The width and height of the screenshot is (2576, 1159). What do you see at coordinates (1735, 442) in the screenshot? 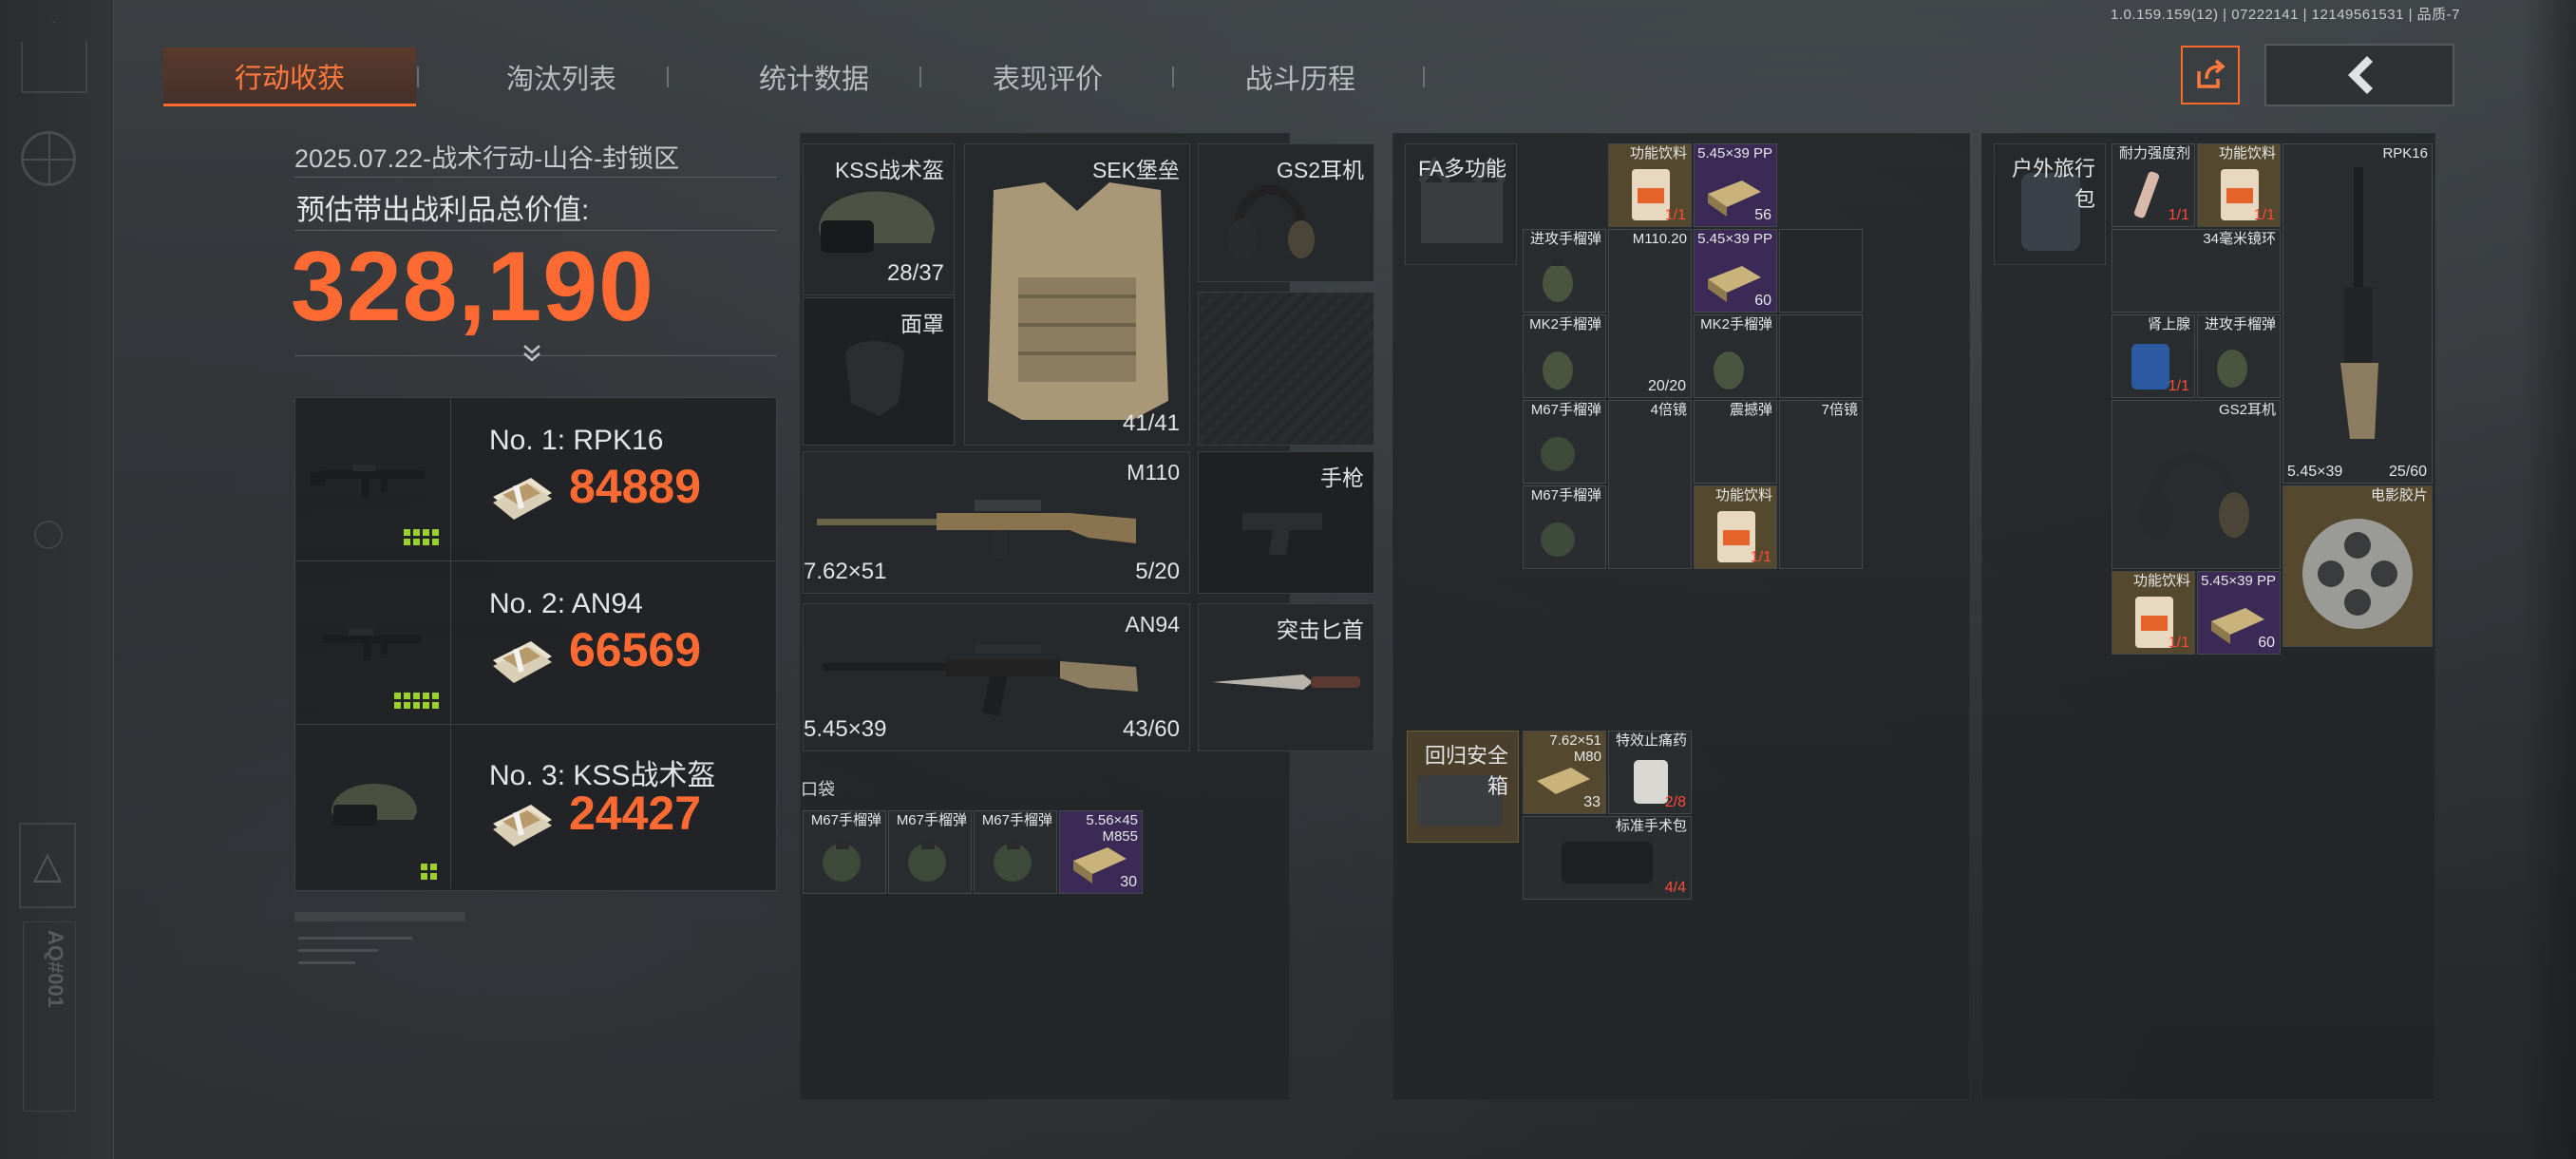
I see `rig-item: 震撼弹` at bounding box center [1735, 442].